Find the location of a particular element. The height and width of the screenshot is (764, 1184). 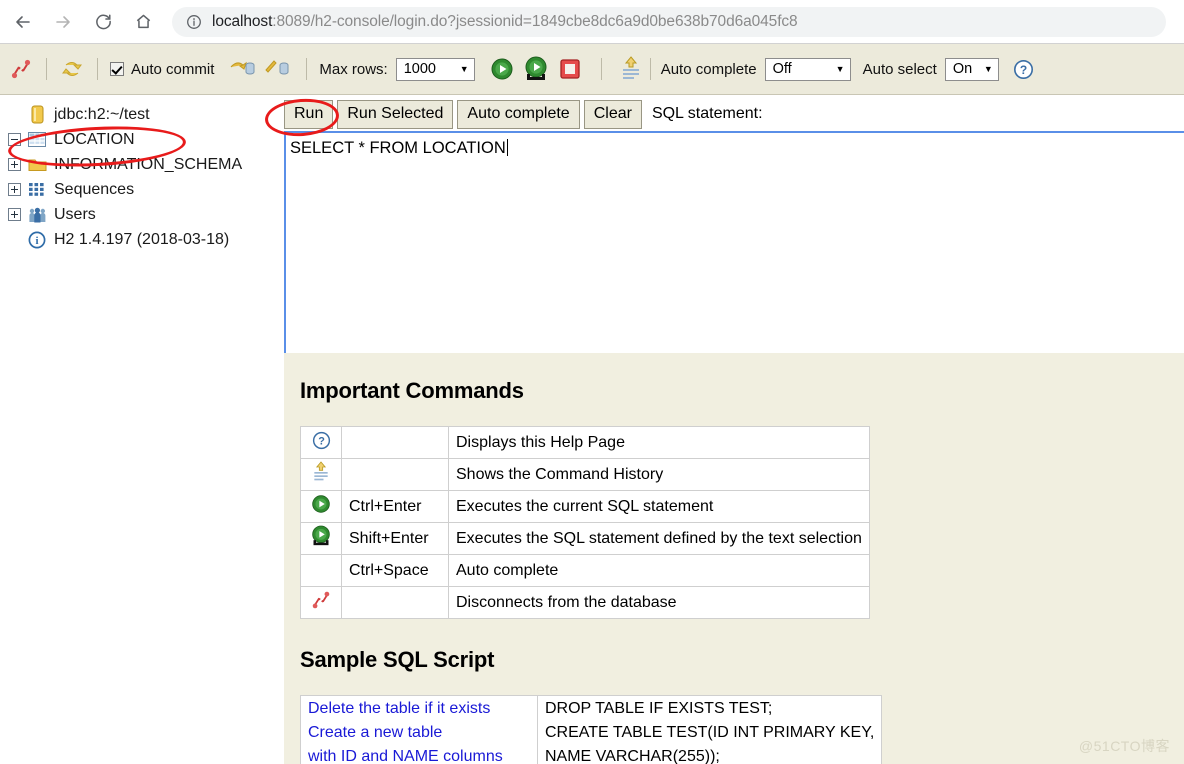

tree-item-location: LOCATION is located at coordinates (142, 139).